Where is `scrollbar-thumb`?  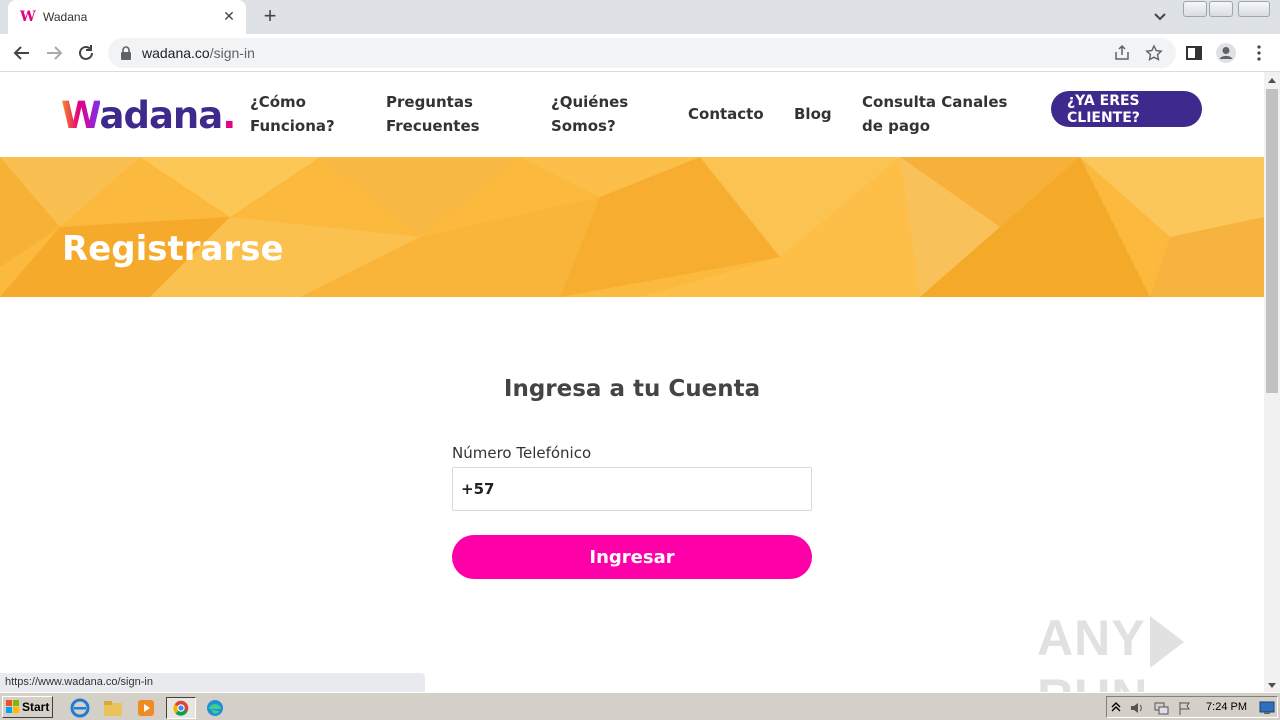
scrollbar-thumb is located at coordinates (1272, 241).